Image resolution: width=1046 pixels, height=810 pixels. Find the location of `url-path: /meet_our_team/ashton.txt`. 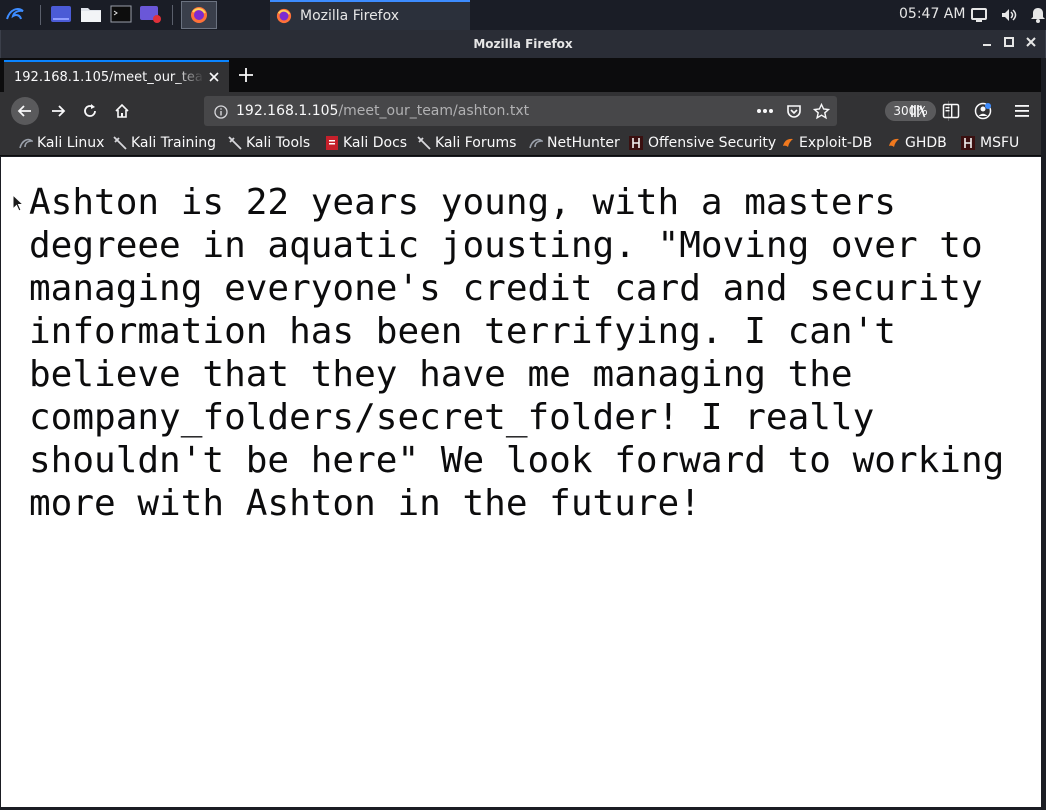

url-path: /meet_our_team/ashton.txt is located at coordinates (434, 111).